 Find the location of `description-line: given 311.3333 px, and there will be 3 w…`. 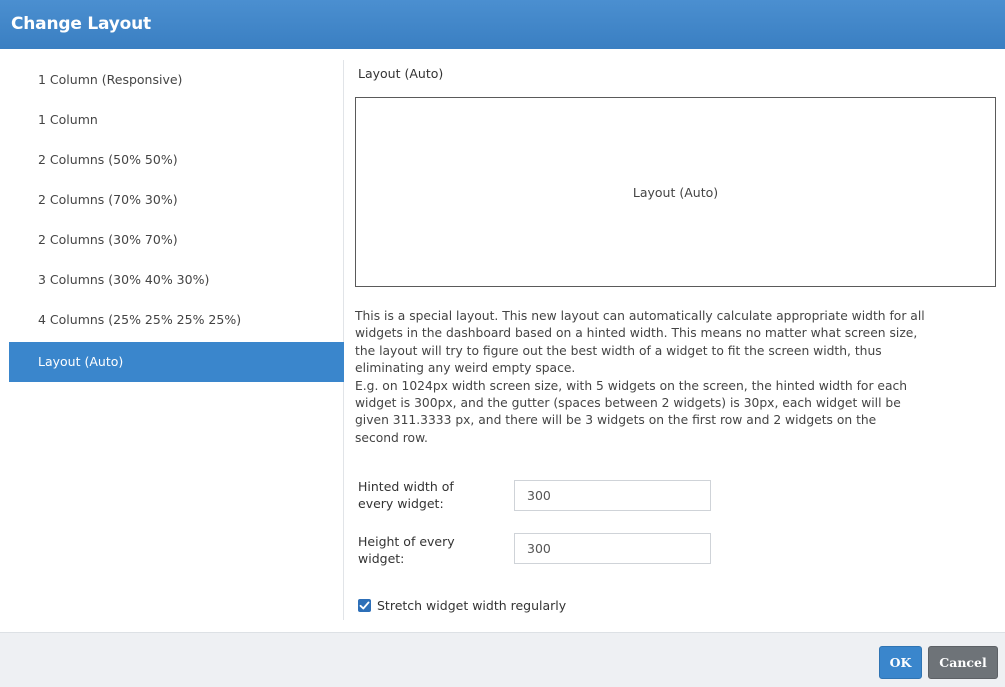

description-line: given 311.3333 px, and there will be 3 w… is located at coordinates (616, 420).